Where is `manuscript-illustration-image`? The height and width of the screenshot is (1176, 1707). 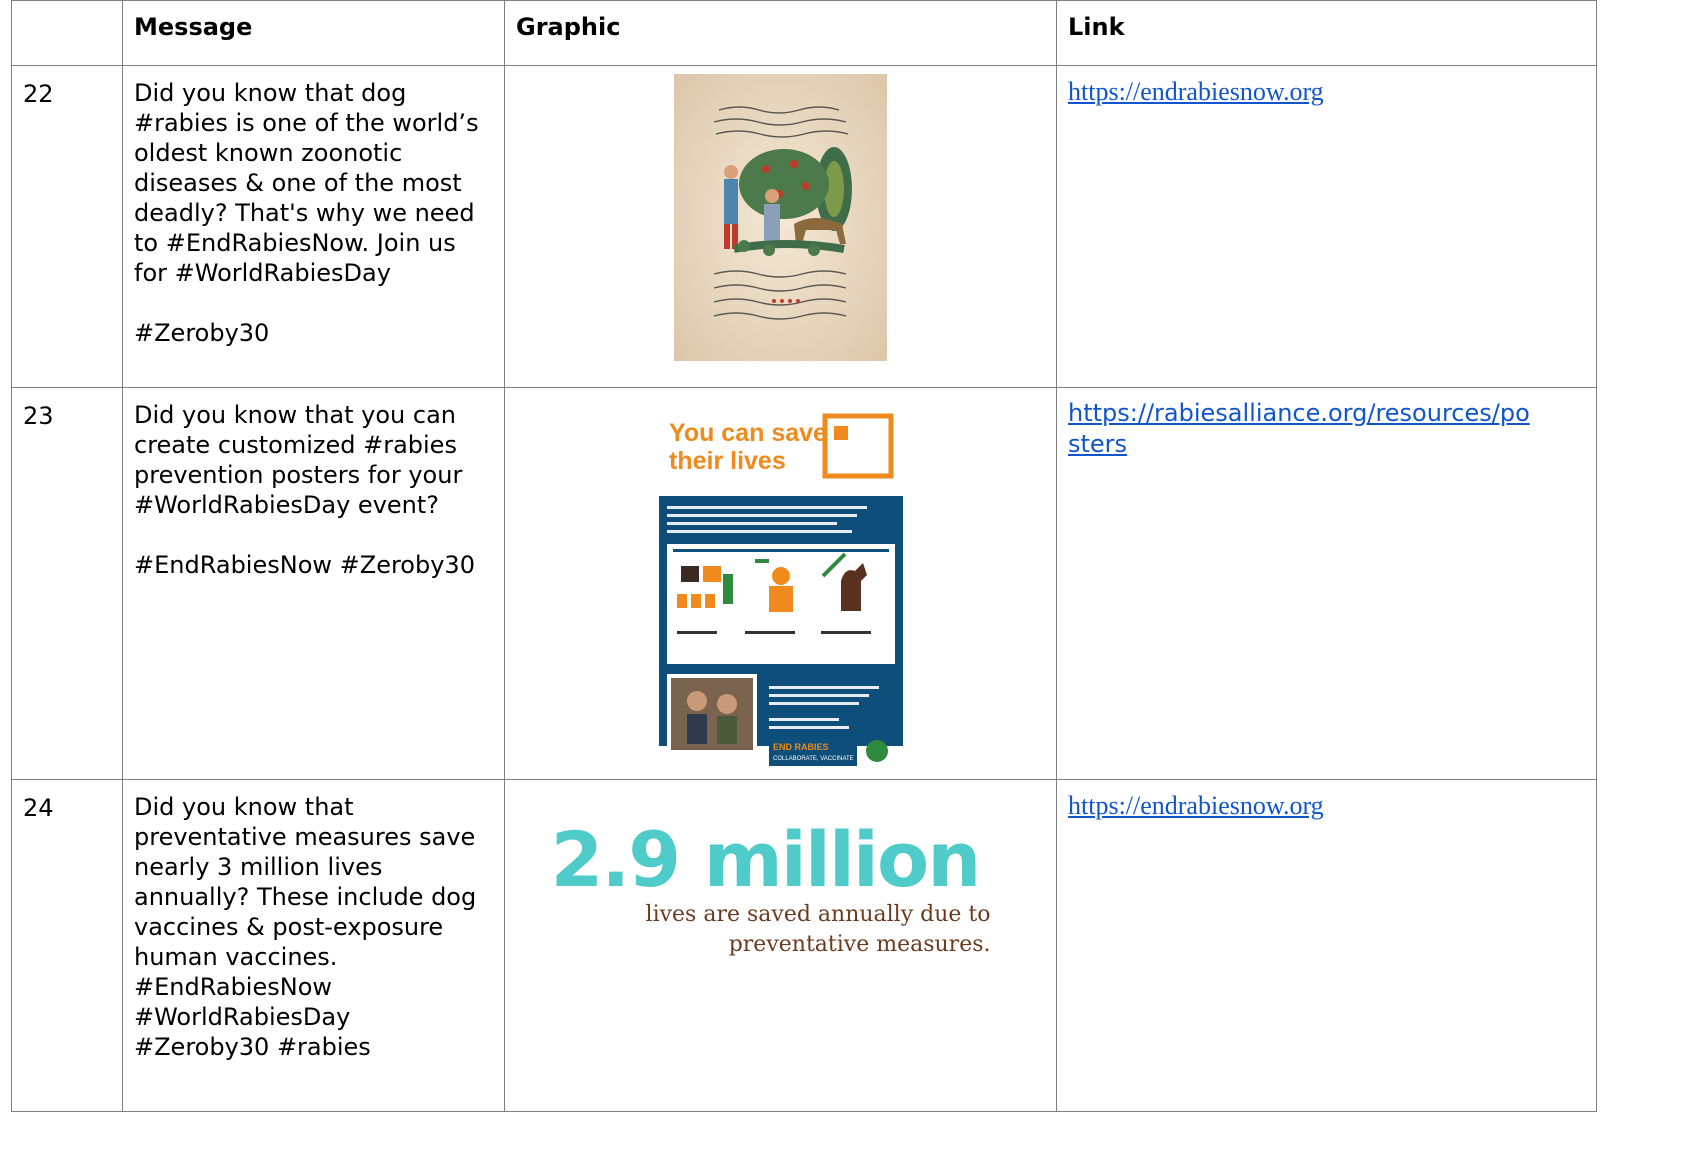 manuscript-illustration-image is located at coordinates (780, 217).